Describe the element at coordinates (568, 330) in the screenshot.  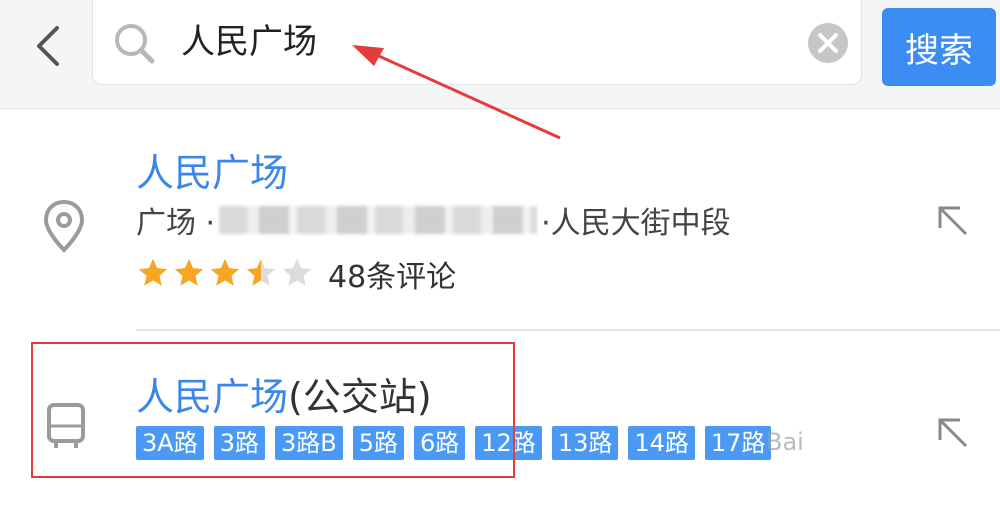
I see `divider` at that location.